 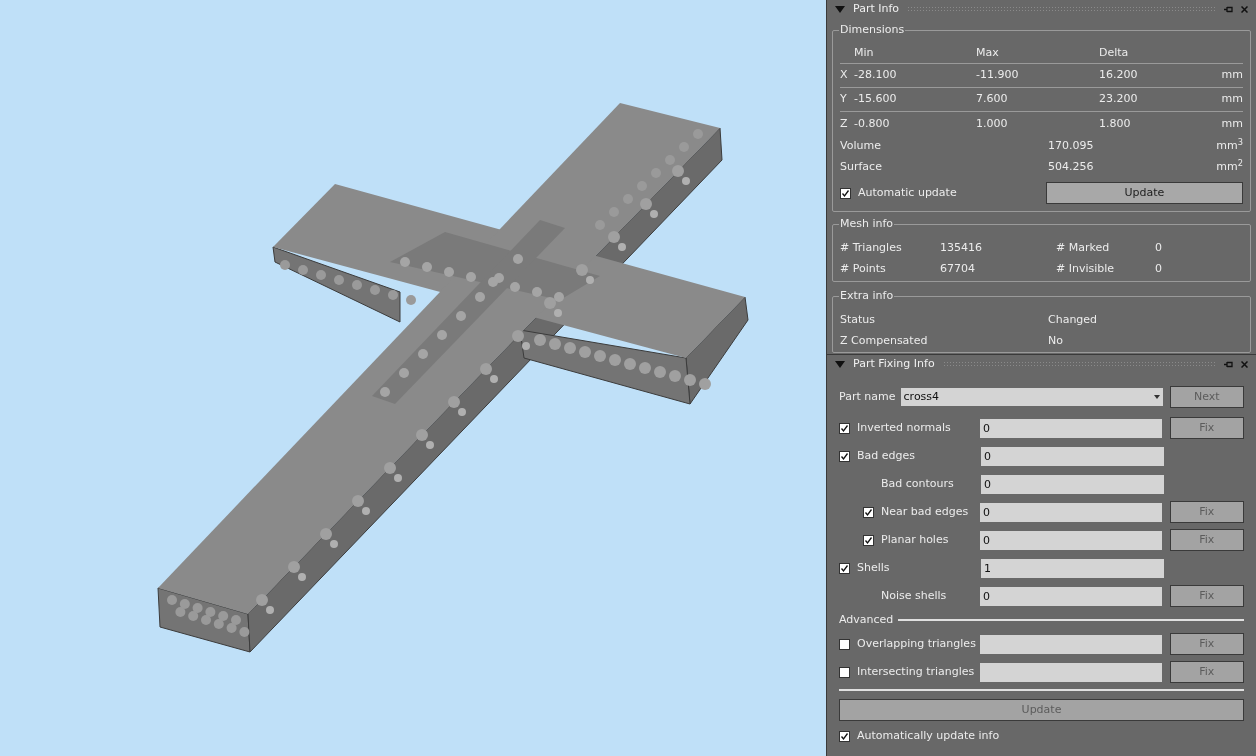 I want to click on dropdown-caret-icon, so click(x=1156, y=397).